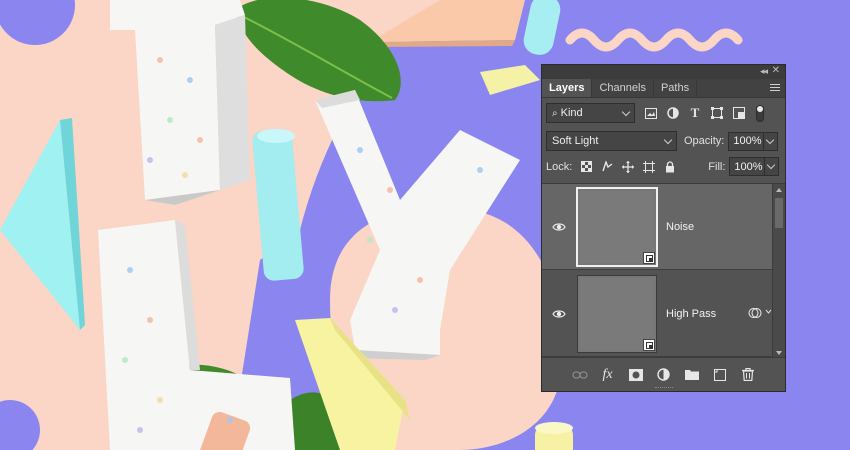 The width and height of the screenshot is (850, 450). Describe the element at coordinates (555, 113) in the screenshot. I see `search-icon: ⌕` at that location.